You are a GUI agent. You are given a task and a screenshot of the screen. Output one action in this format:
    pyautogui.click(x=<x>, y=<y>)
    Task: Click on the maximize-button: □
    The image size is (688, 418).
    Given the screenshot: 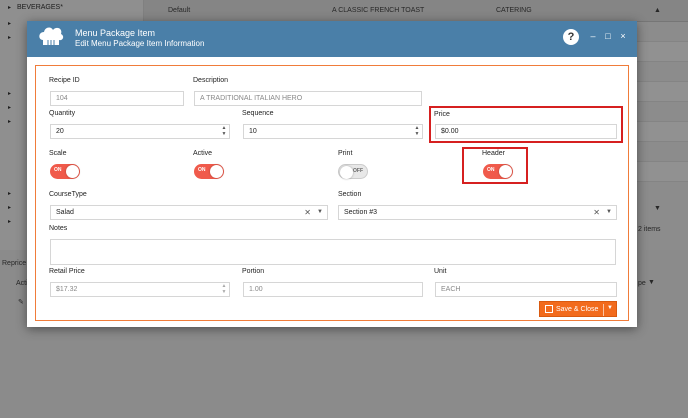 What is the action you would take?
    pyautogui.click(x=608, y=36)
    